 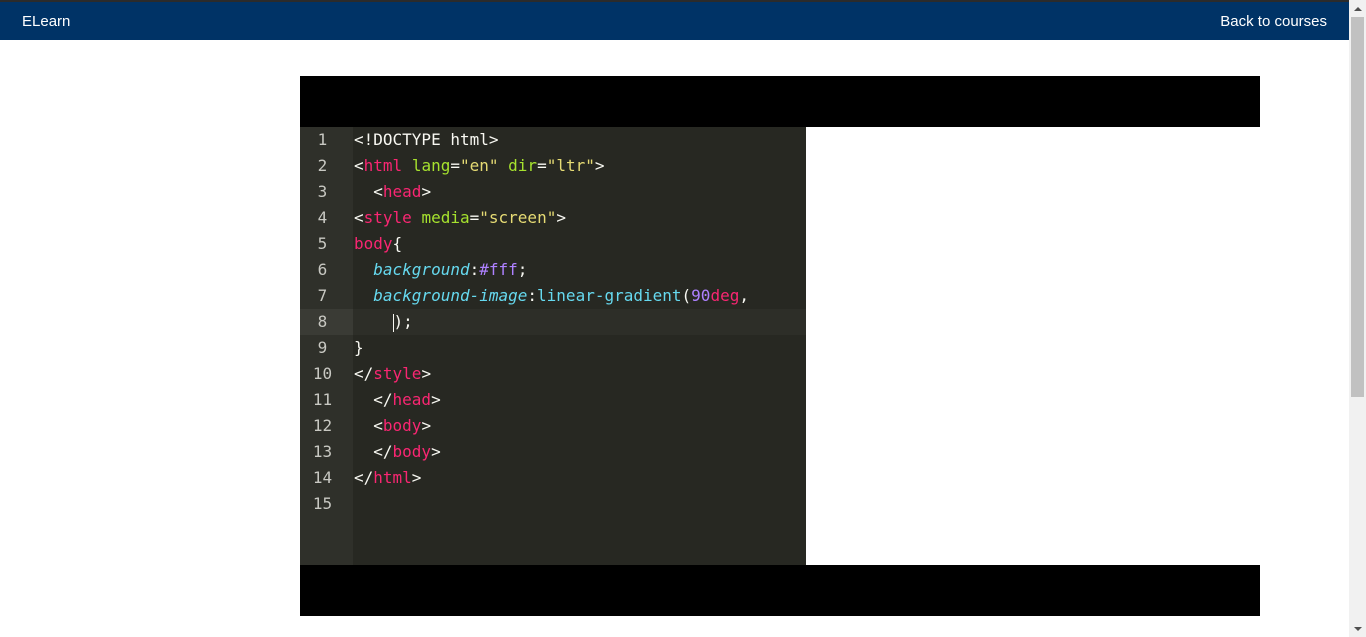 What do you see at coordinates (322, 269) in the screenshot?
I see `line-number: 6` at bounding box center [322, 269].